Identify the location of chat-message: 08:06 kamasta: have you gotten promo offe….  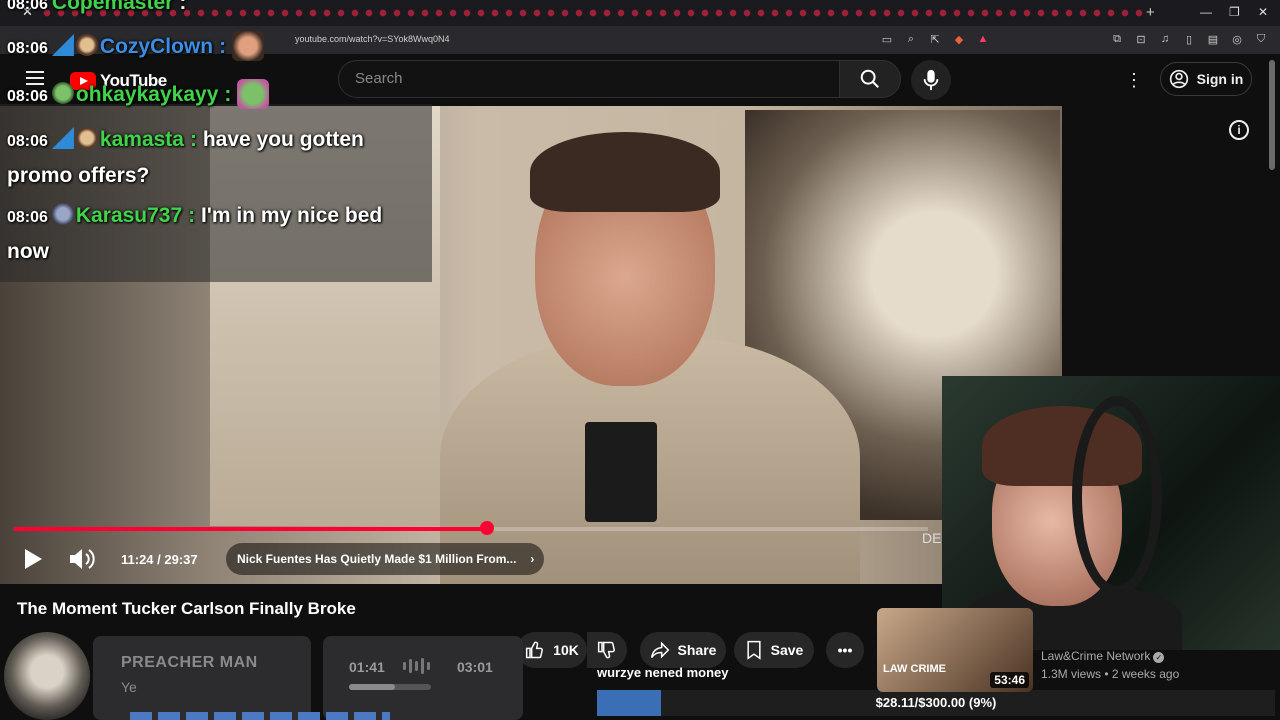
(217, 158).